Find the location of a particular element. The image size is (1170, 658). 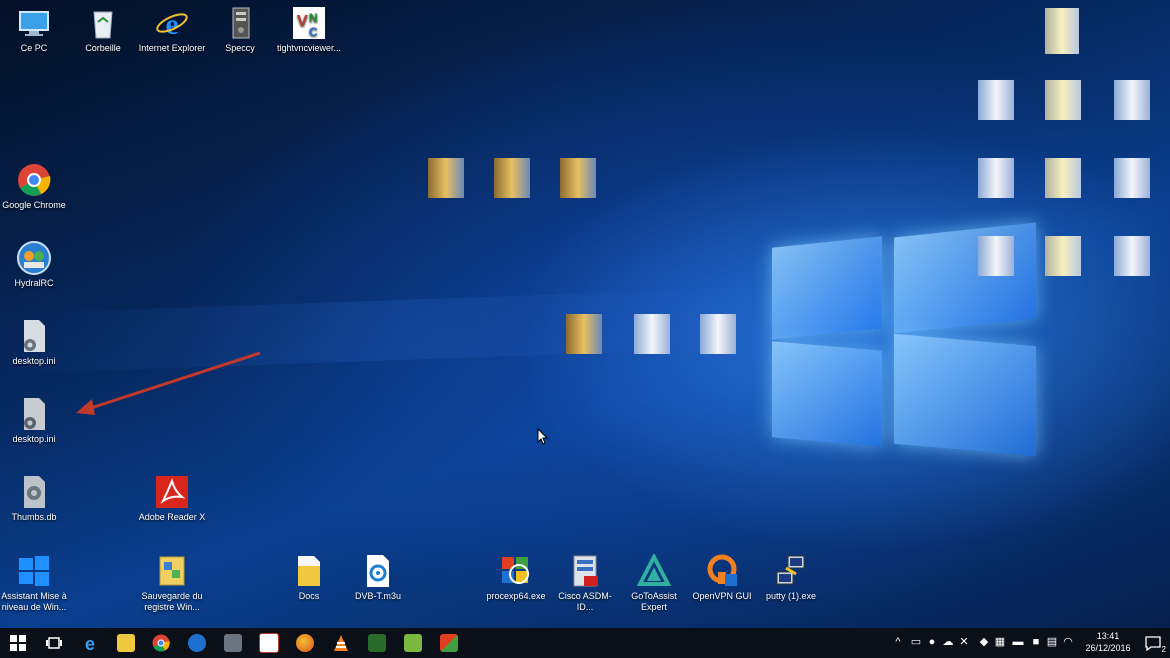

icon-label: Docs is located at coordinates (309, 596).